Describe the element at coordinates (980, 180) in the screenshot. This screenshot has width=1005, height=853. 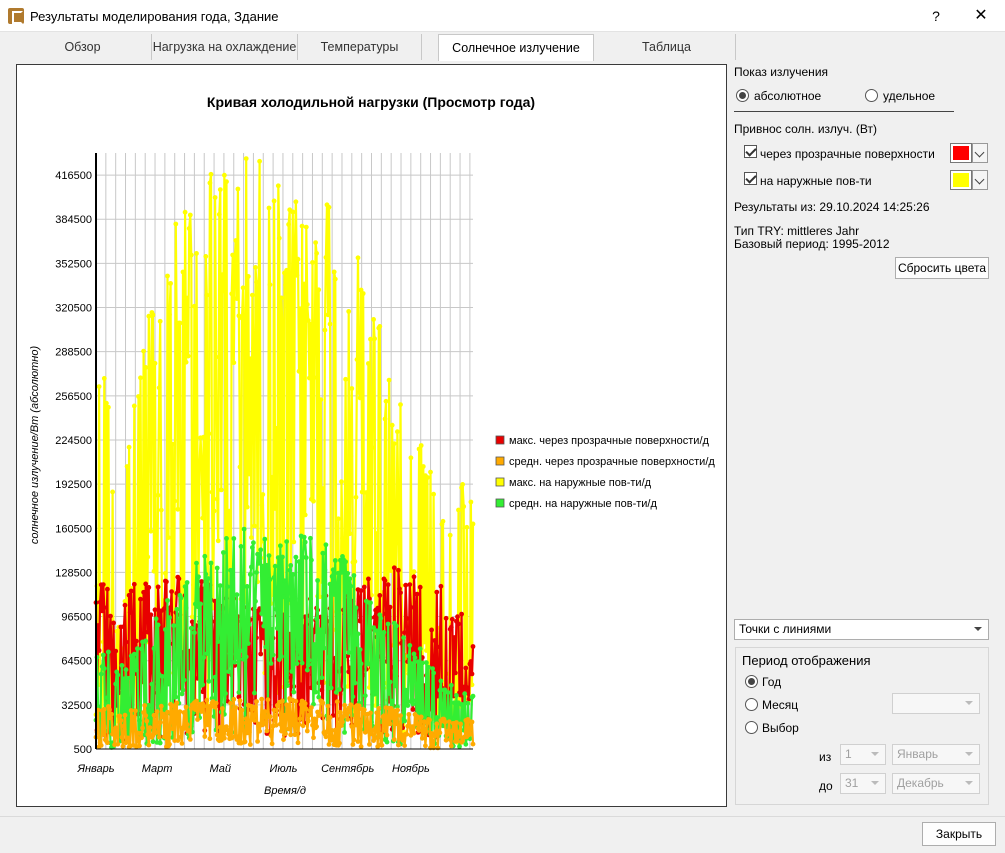
I see `color-dropdown-external` at that location.